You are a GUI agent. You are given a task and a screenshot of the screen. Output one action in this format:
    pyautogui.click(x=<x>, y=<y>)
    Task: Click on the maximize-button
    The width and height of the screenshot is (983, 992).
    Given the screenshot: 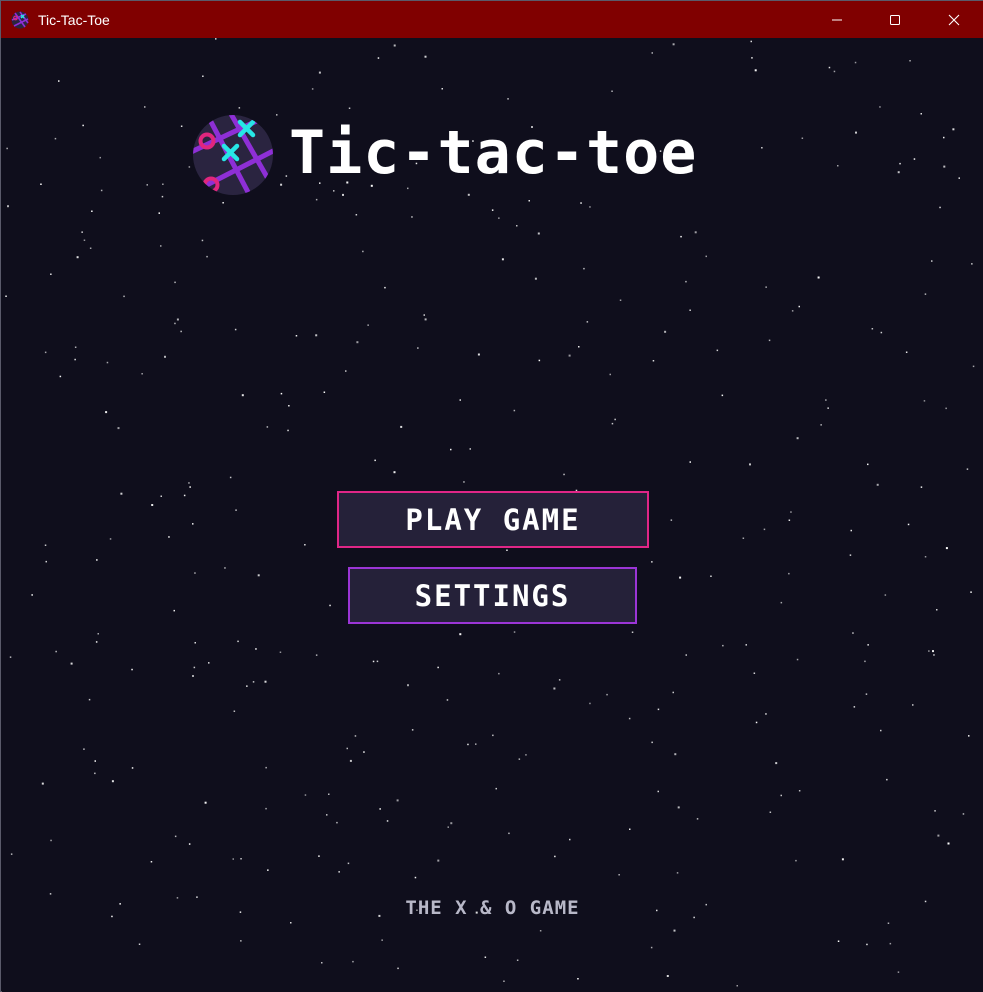 What is the action you would take?
    pyautogui.click(x=895, y=19)
    